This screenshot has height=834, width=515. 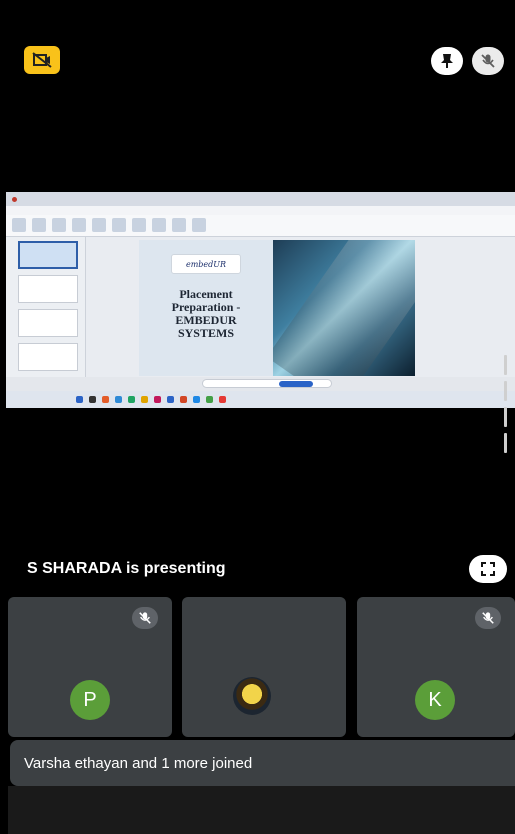 I want to click on camera-off-button, so click(x=42, y=60).